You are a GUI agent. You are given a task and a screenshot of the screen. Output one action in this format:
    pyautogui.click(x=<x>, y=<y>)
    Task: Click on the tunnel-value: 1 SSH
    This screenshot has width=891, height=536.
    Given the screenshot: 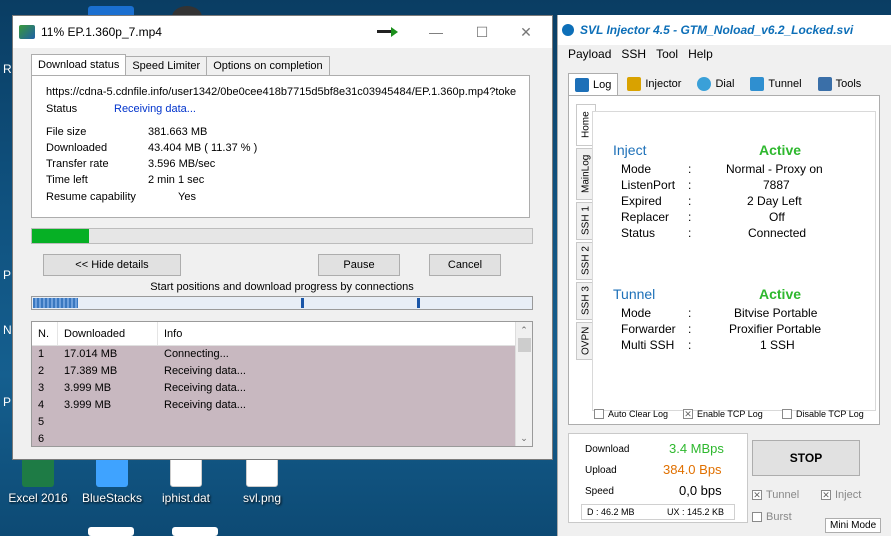 What is the action you would take?
    pyautogui.click(x=777, y=345)
    